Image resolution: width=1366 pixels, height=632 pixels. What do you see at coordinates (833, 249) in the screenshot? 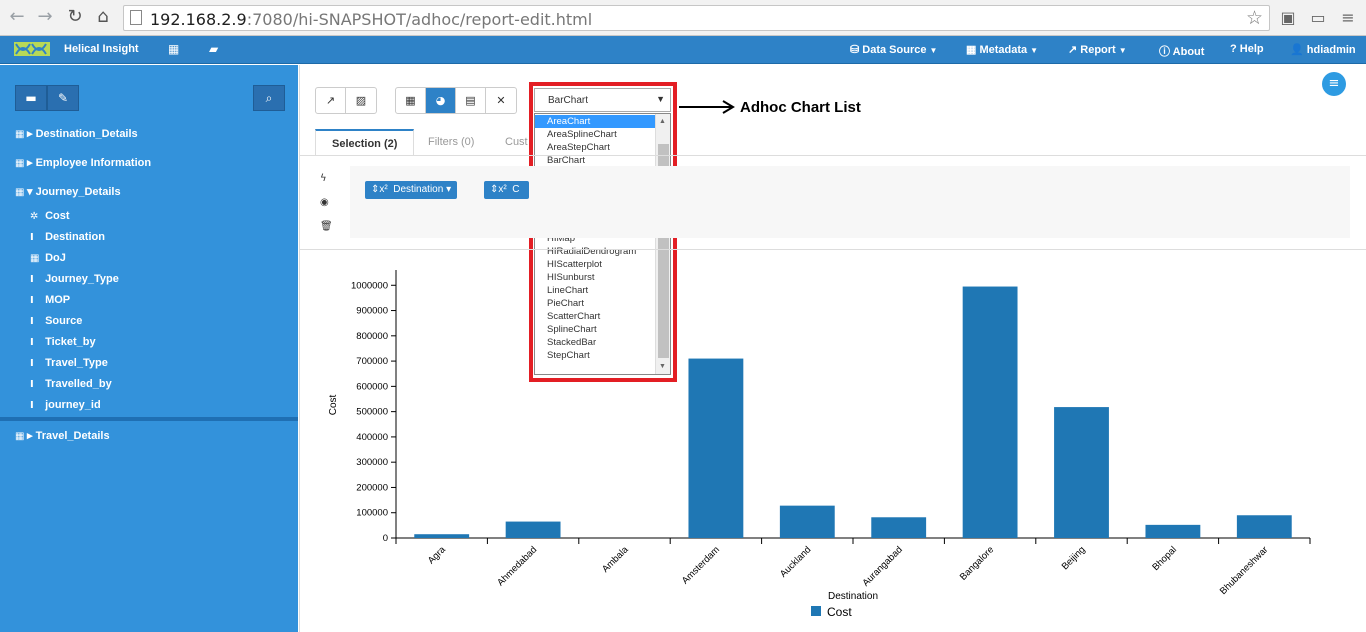
I see `panel-divider` at bounding box center [833, 249].